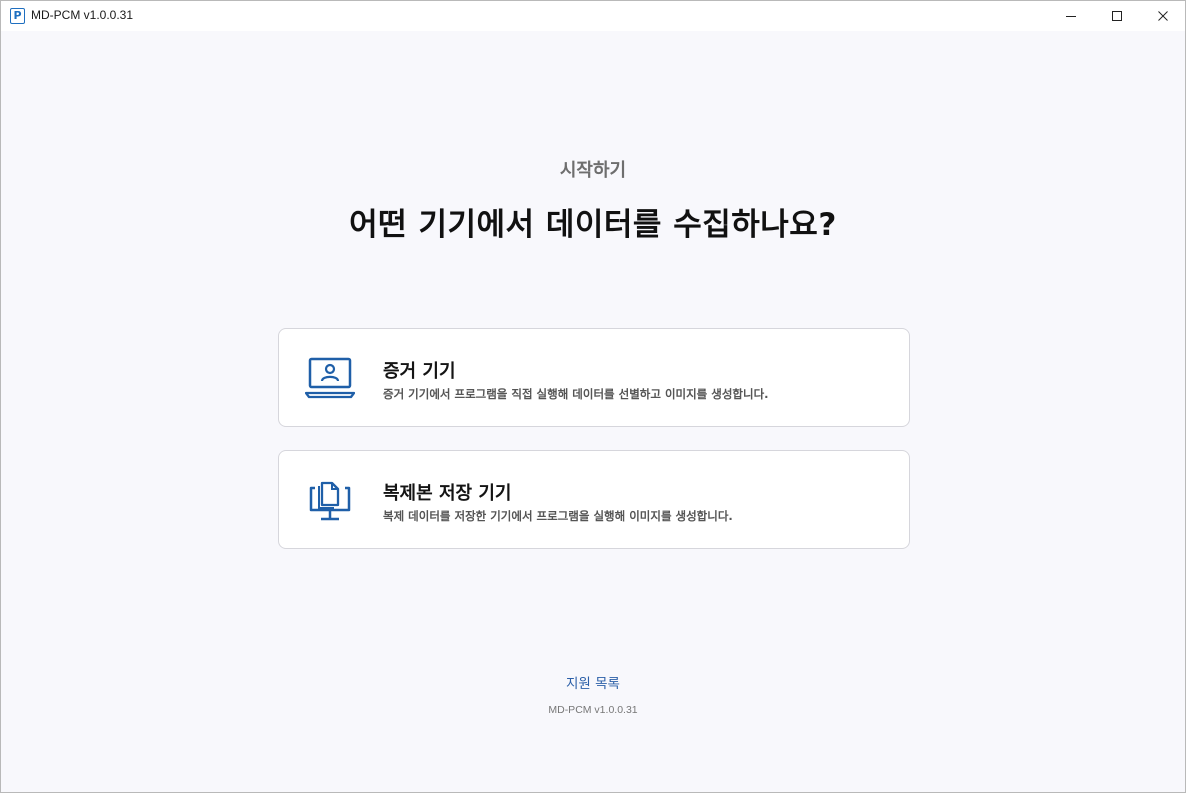 This screenshot has width=1186, height=793. What do you see at coordinates (82, 15) in the screenshot?
I see `window-title: MD-PCM v1.0.0.31` at bounding box center [82, 15].